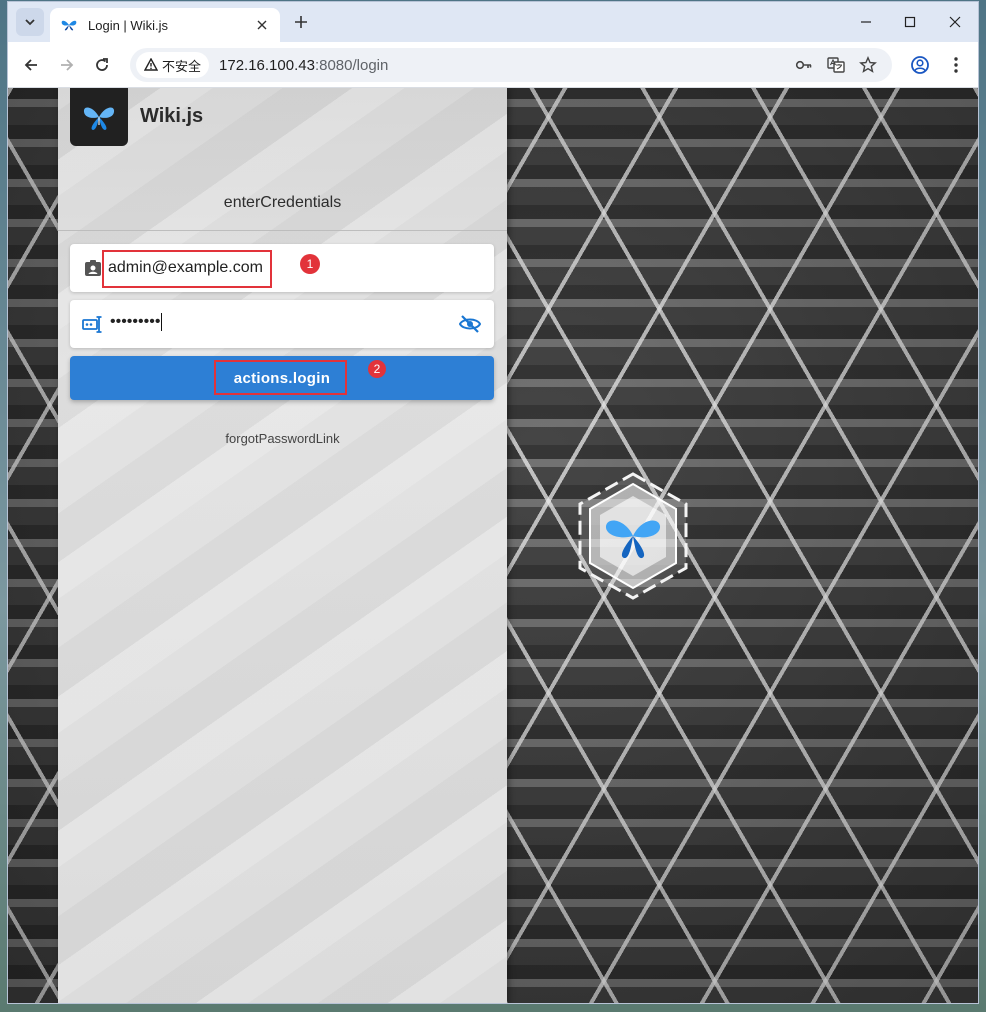  I want to click on account-box-icon, so click(93, 268).